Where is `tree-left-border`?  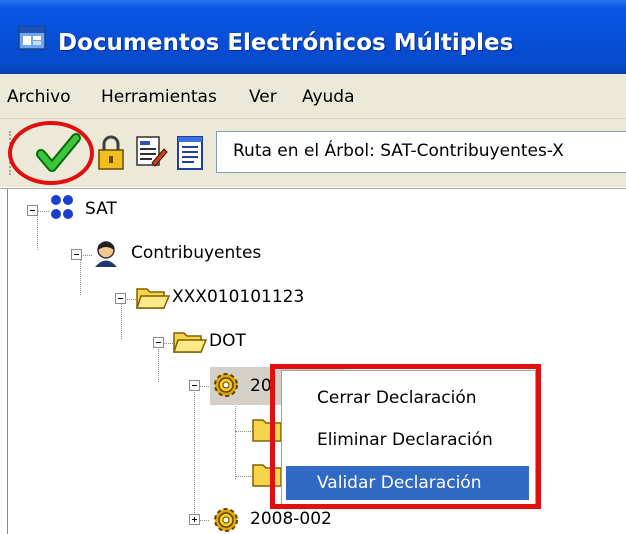
tree-left-border is located at coordinates (7, 361).